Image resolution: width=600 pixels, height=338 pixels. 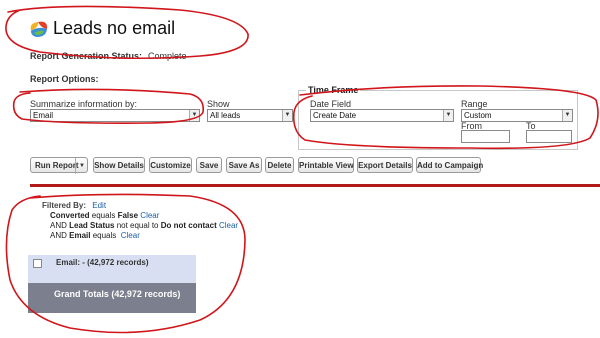 I want to click on cloud-logo-icon, so click(x=39, y=29).